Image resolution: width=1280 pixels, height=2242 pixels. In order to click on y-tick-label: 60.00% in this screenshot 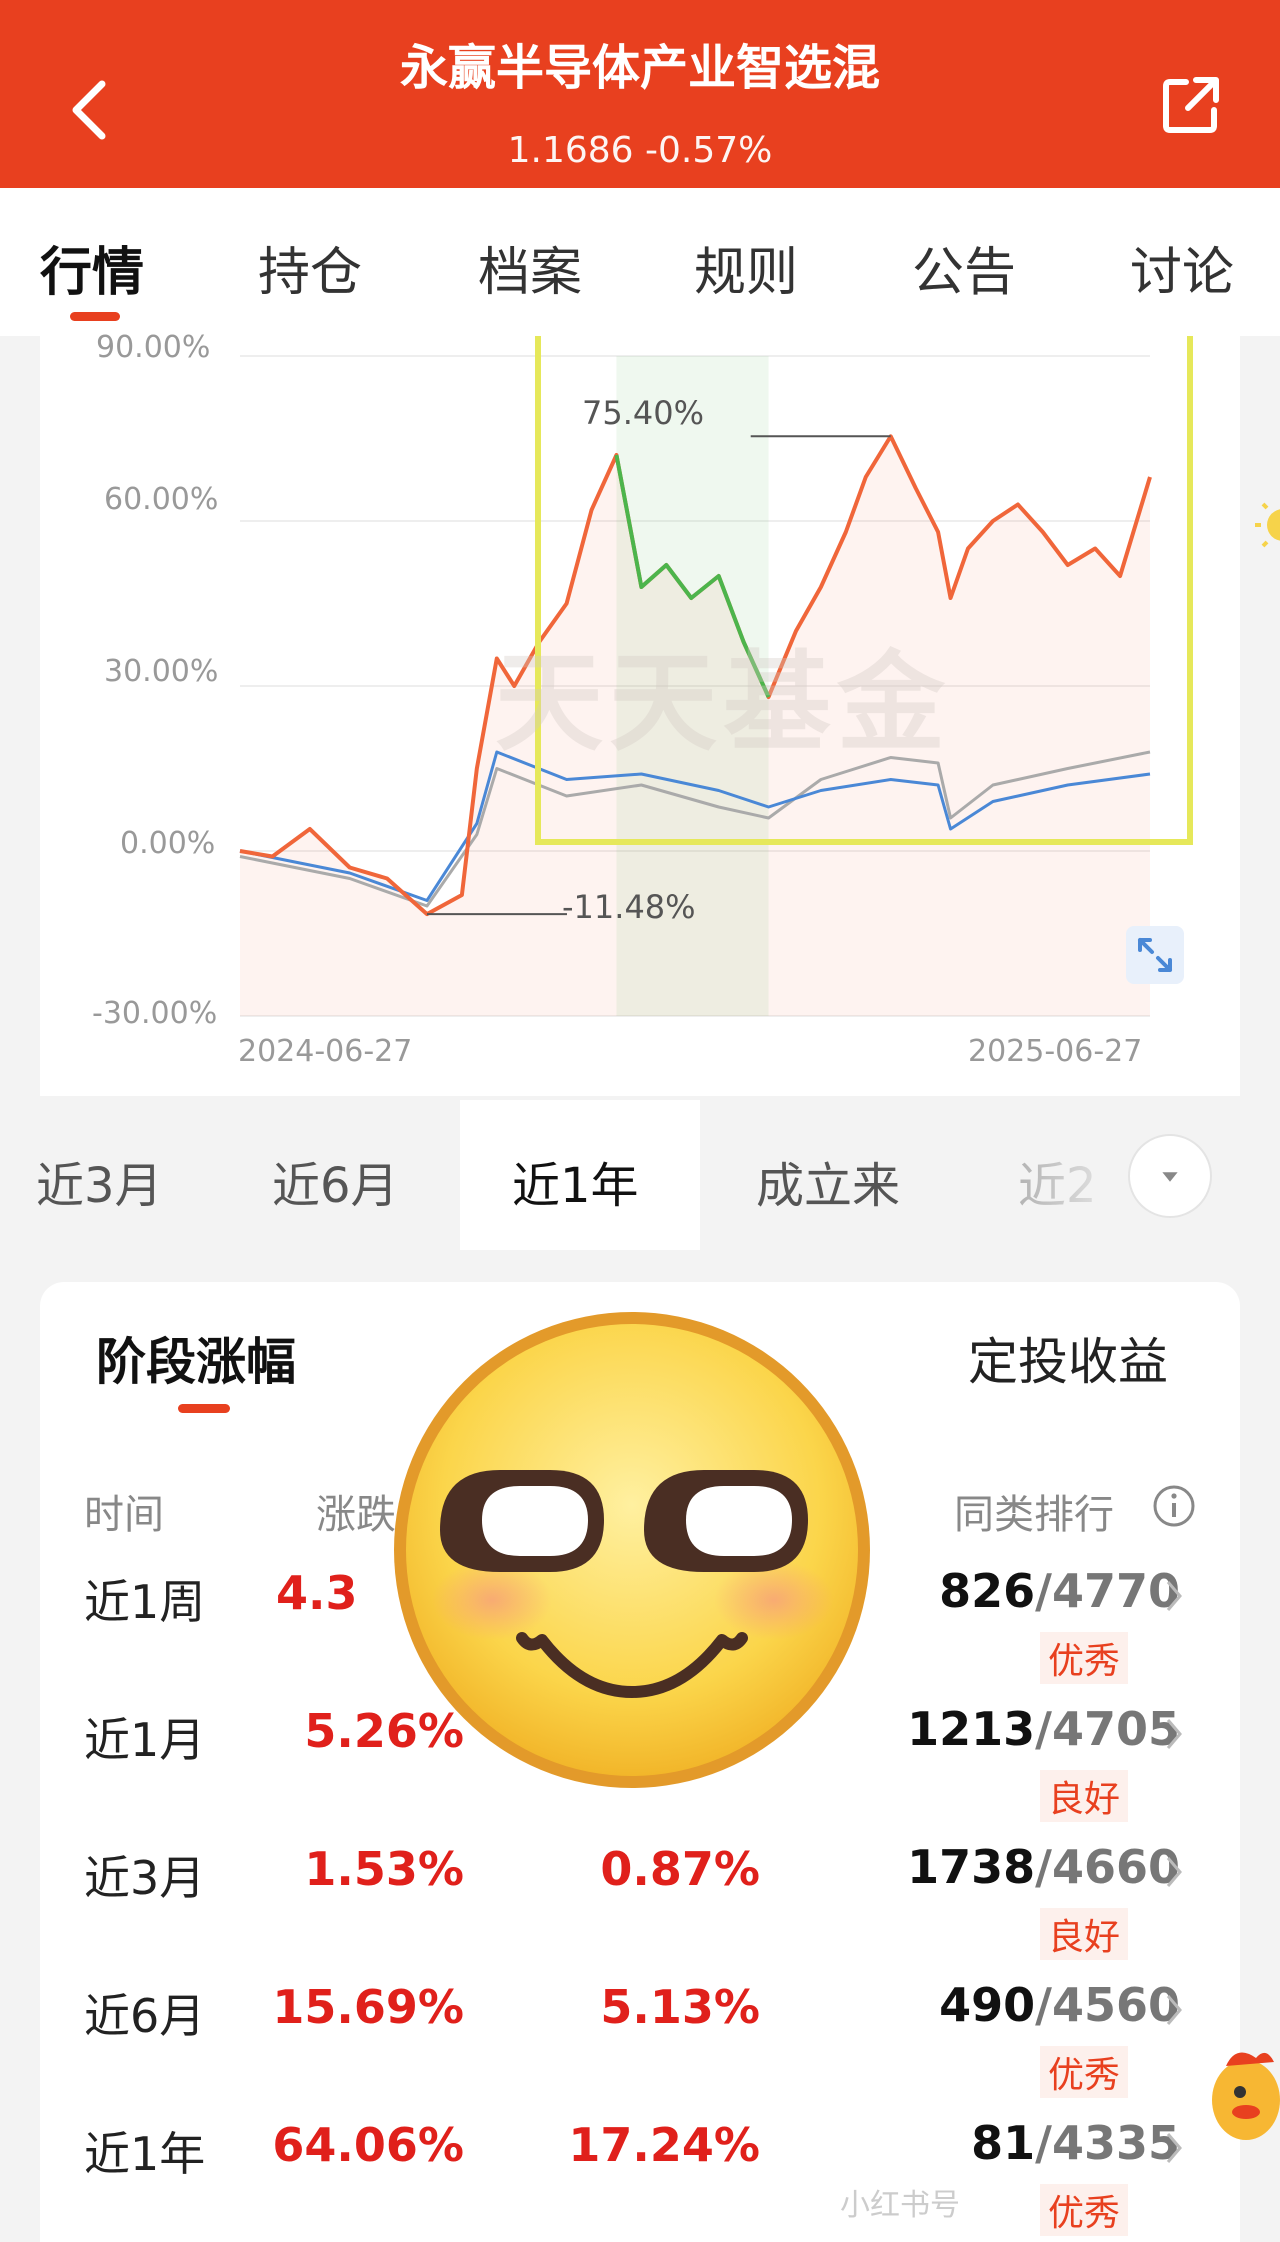, I will do `click(161, 499)`.